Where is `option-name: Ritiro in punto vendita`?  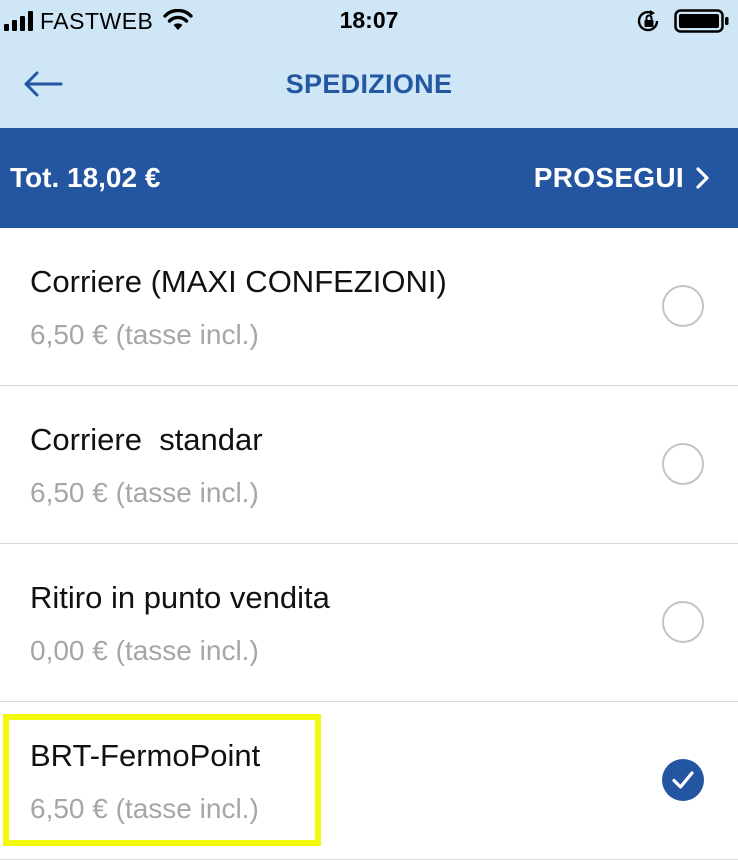 option-name: Ritiro in punto vendita is located at coordinates (180, 597).